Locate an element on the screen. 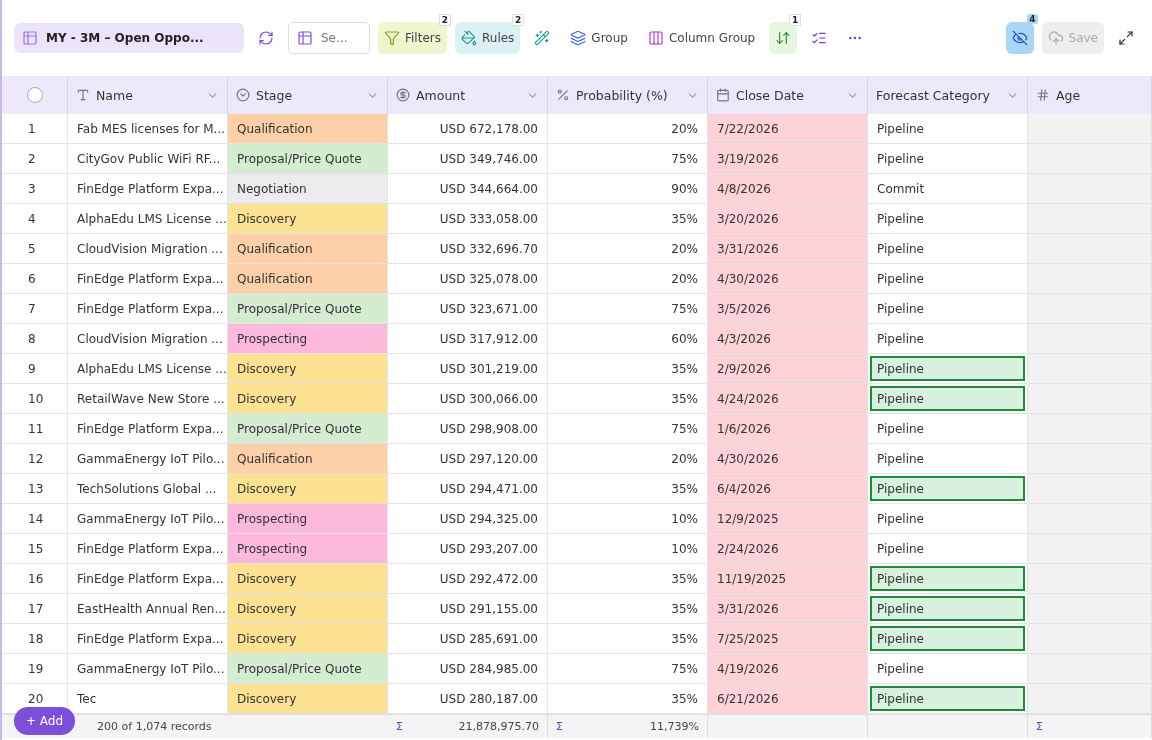 This screenshot has height=740, width=1152. table-cell: USD 672,178.00 is located at coordinates (468, 129).